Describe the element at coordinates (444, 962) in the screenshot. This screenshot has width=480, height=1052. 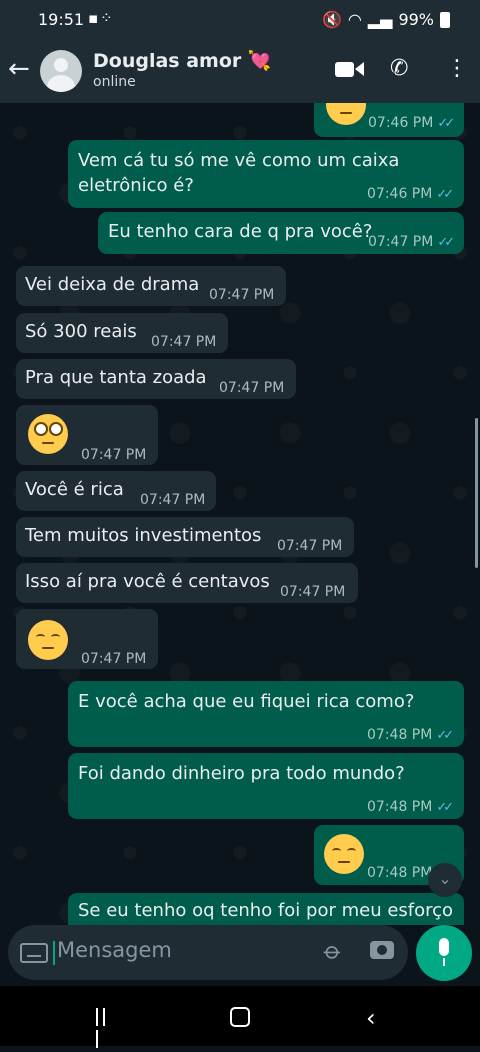
I see `mic-stand` at that location.